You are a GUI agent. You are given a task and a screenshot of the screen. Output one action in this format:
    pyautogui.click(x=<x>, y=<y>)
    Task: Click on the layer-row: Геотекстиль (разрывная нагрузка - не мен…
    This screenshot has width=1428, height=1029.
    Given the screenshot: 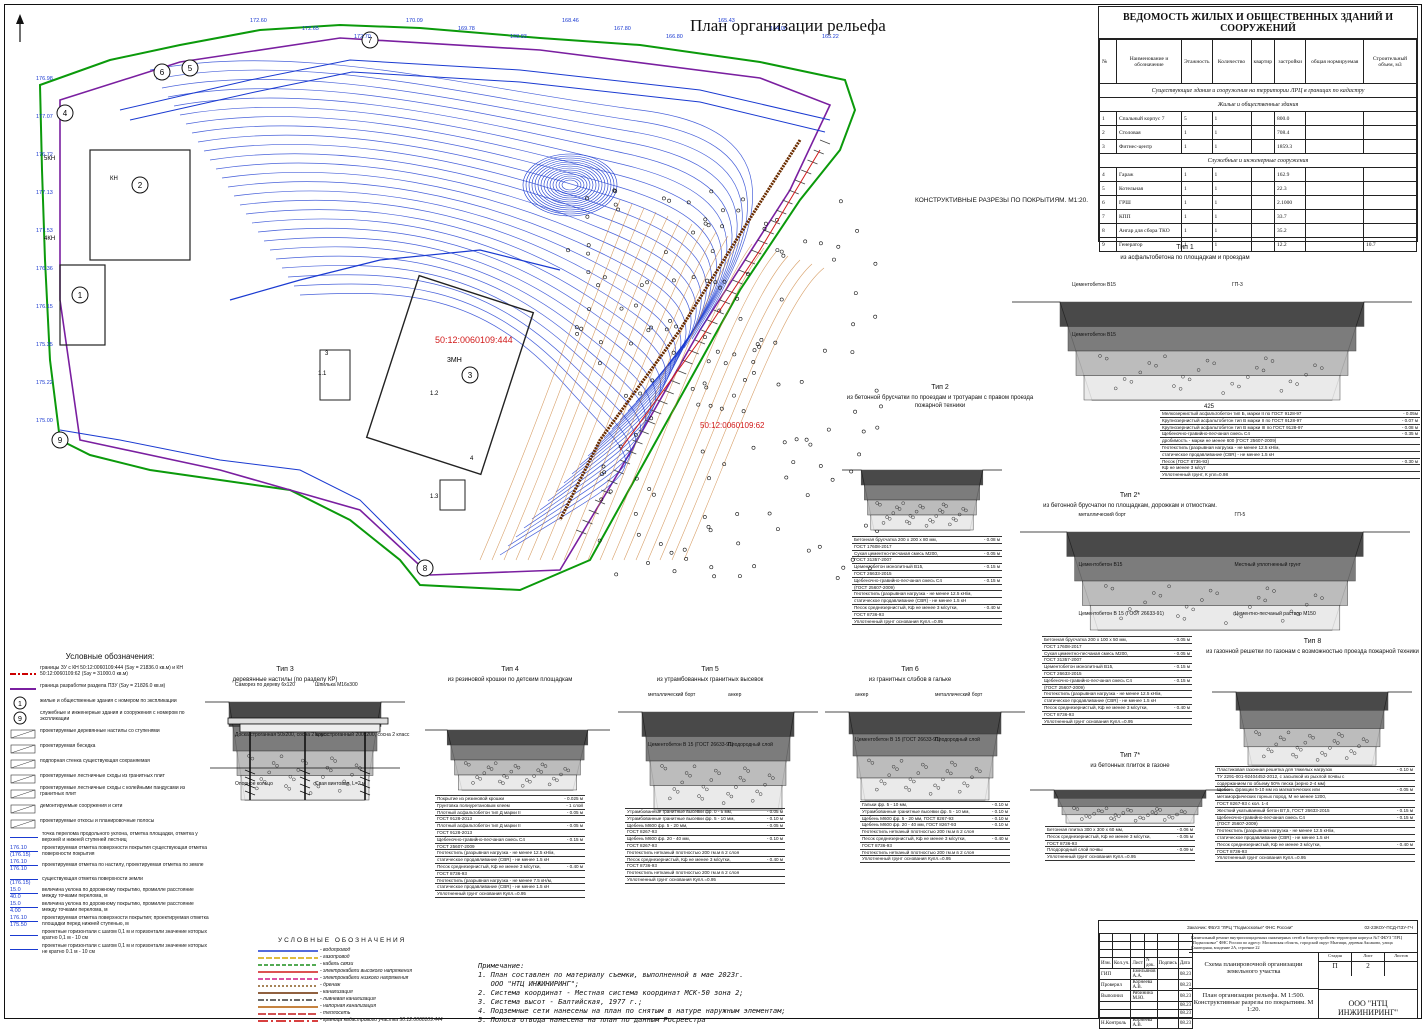 What is the action you would take?
    pyautogui.click(x=1290, y=448)
    